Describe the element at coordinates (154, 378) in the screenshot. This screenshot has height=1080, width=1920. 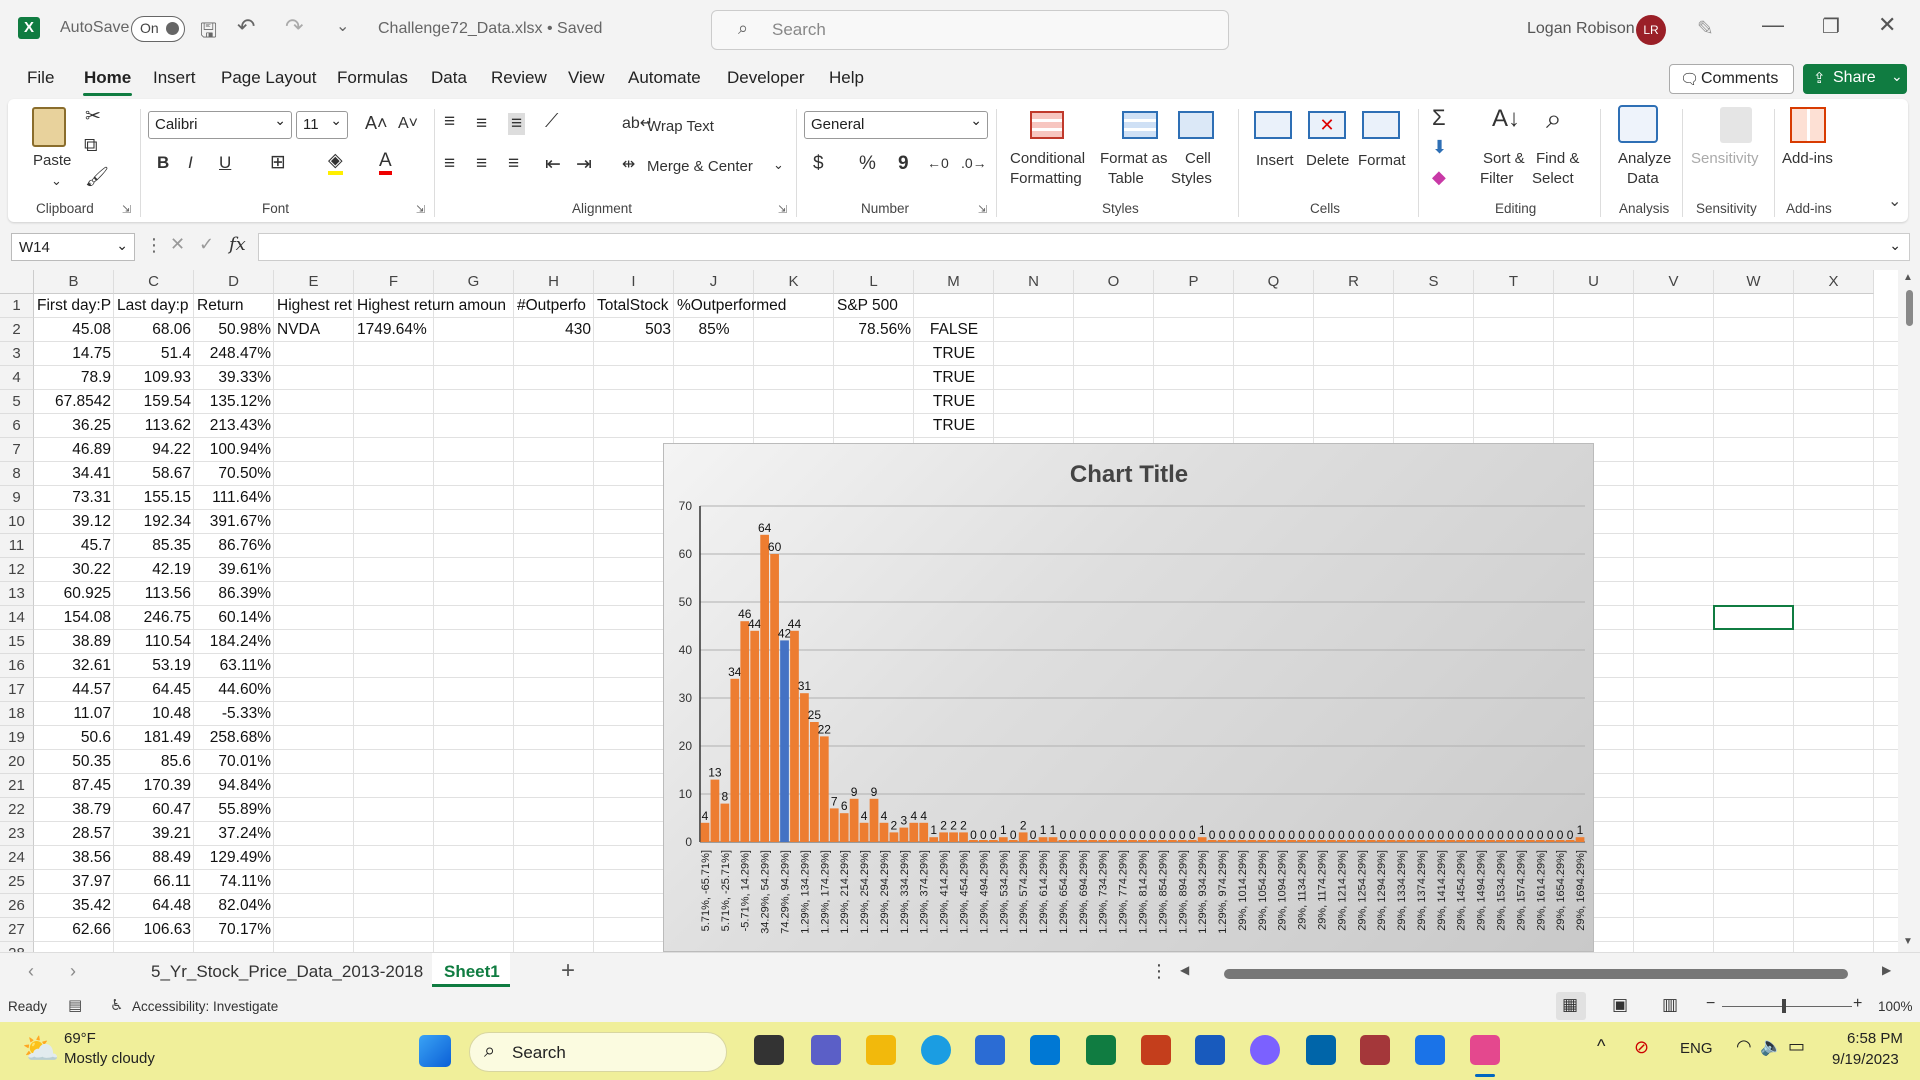
I see `cell-c4: 109.93` at that location.